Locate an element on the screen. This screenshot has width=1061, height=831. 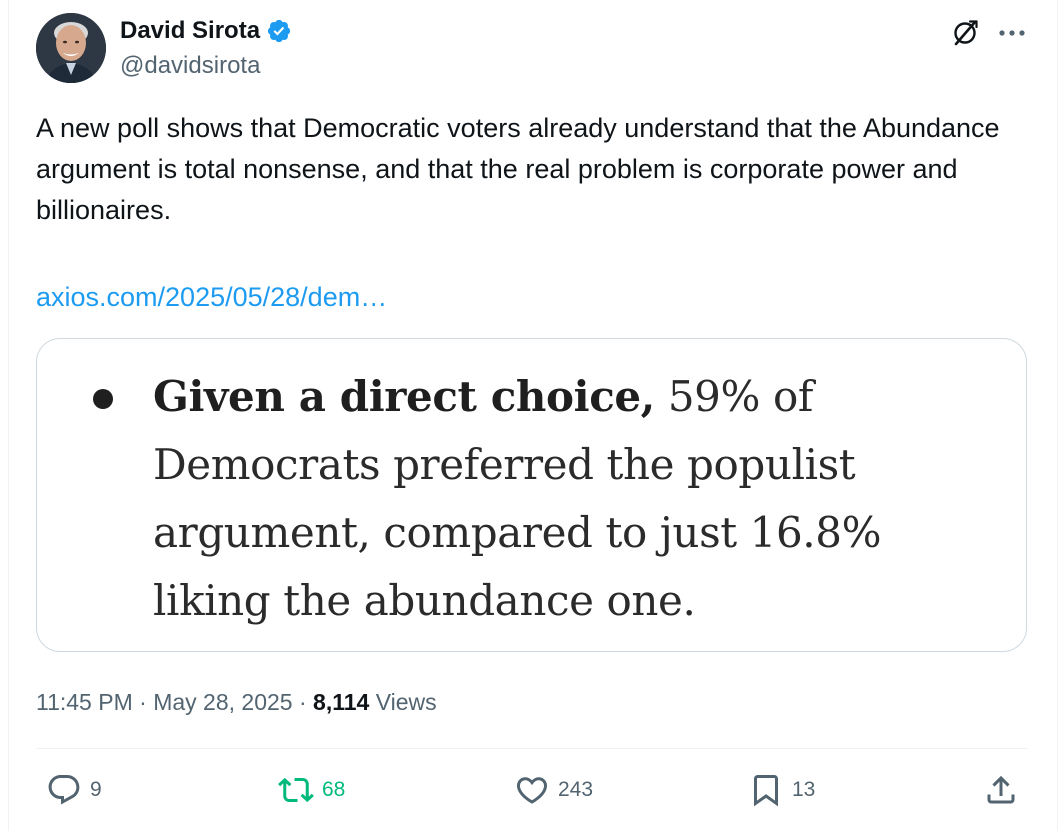
author-handle: @davidsirota is located at coordinates (190, 66).